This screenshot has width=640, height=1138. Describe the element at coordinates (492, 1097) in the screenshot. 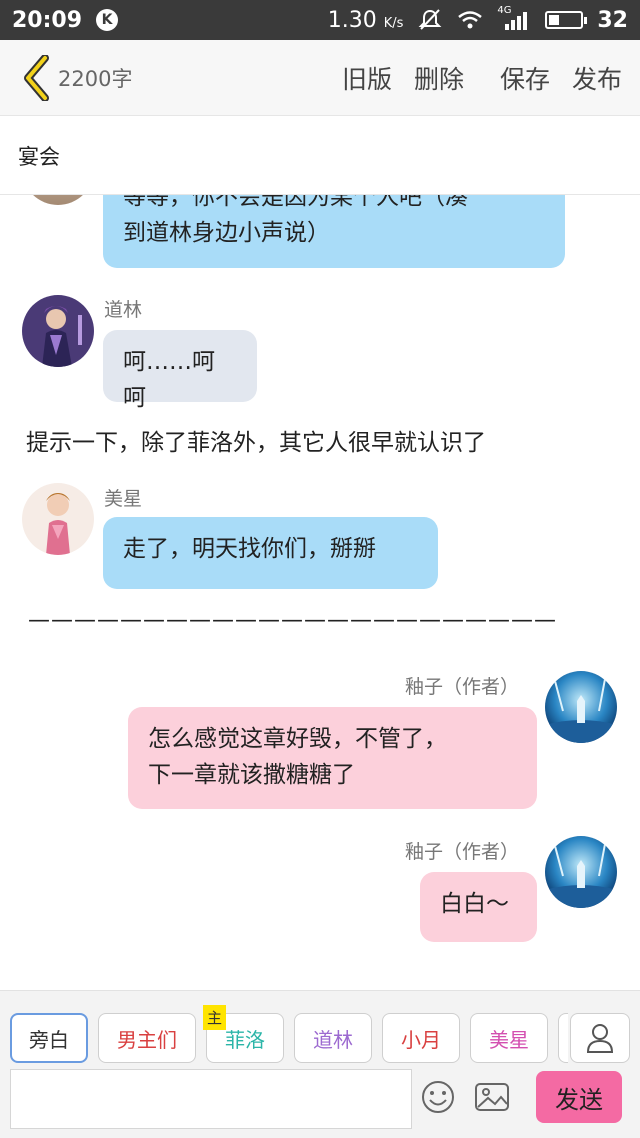

I see `image-icon` at that location.